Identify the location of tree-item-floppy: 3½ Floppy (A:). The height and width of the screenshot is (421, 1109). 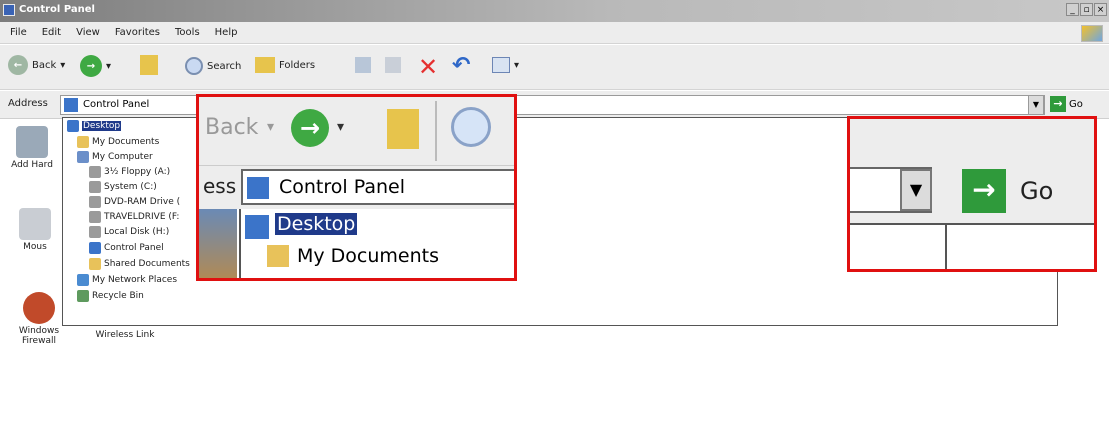
(129, 172).